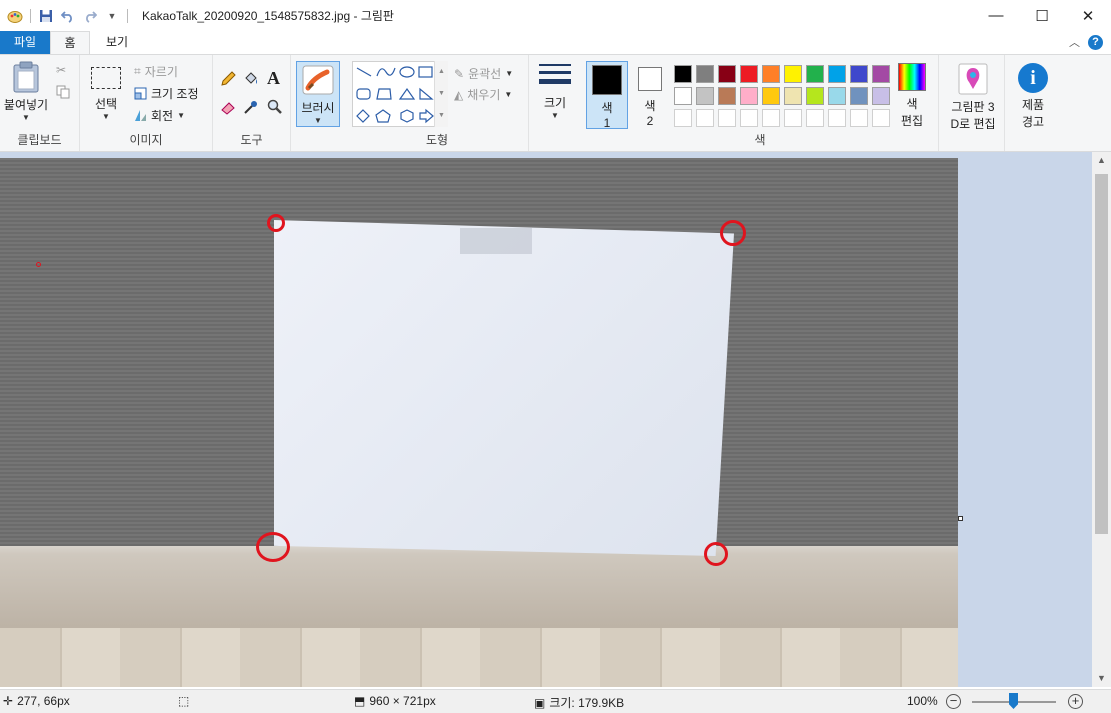 The image size is (1111, 713). Describe the element at coordinates (1095, 42) in the screenshot. I see `help-icon: ?` at that location.